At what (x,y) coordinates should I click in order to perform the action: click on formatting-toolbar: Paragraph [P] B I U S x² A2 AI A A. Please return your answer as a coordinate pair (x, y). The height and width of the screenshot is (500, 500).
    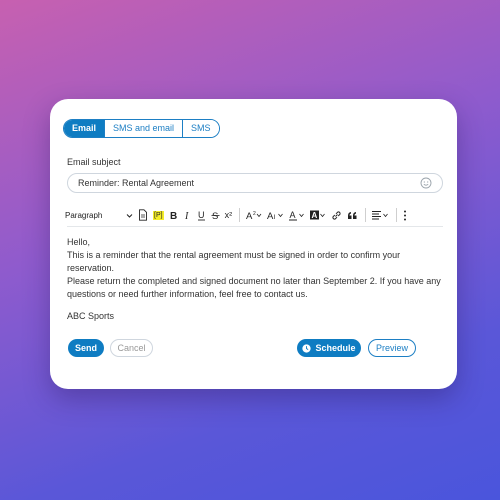
    Looking at the image, I should click on (255, 215).